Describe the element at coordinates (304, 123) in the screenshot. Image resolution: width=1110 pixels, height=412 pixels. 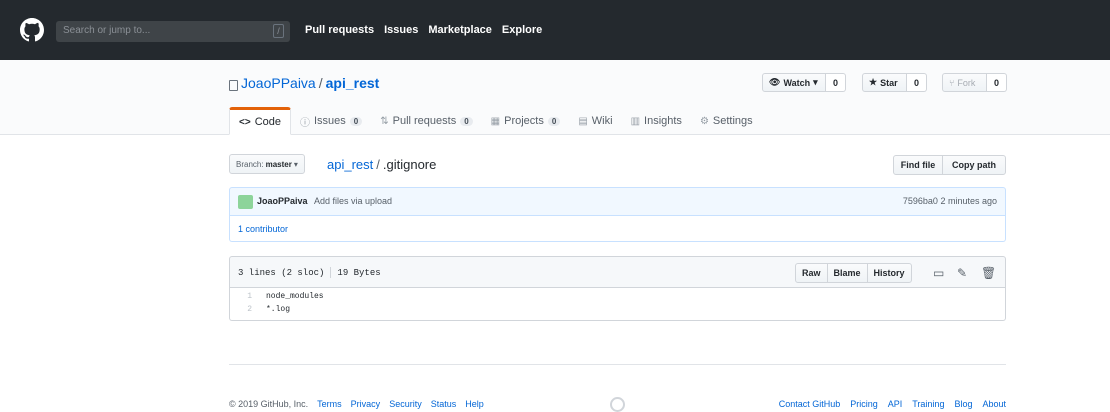
I see `issue-icon: ⓘ` at that location.